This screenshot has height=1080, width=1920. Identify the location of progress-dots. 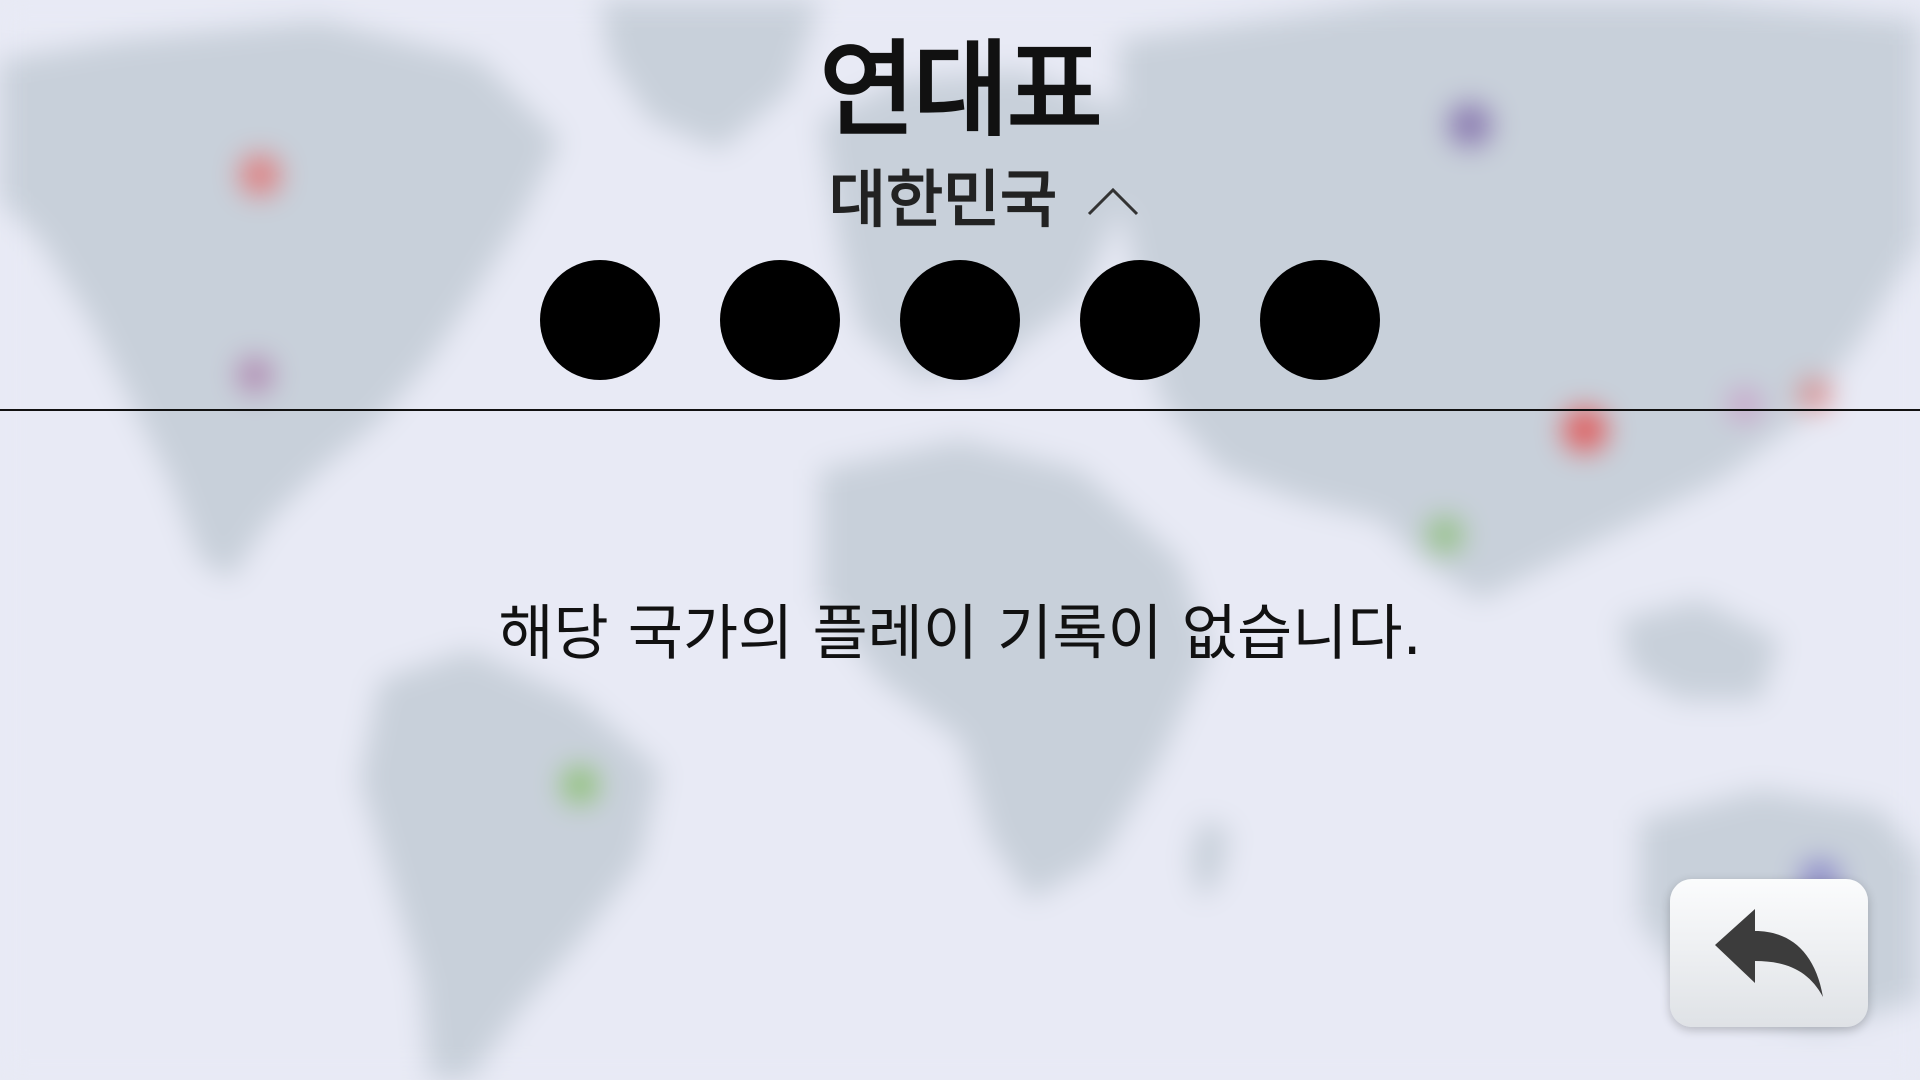
(960, 320).